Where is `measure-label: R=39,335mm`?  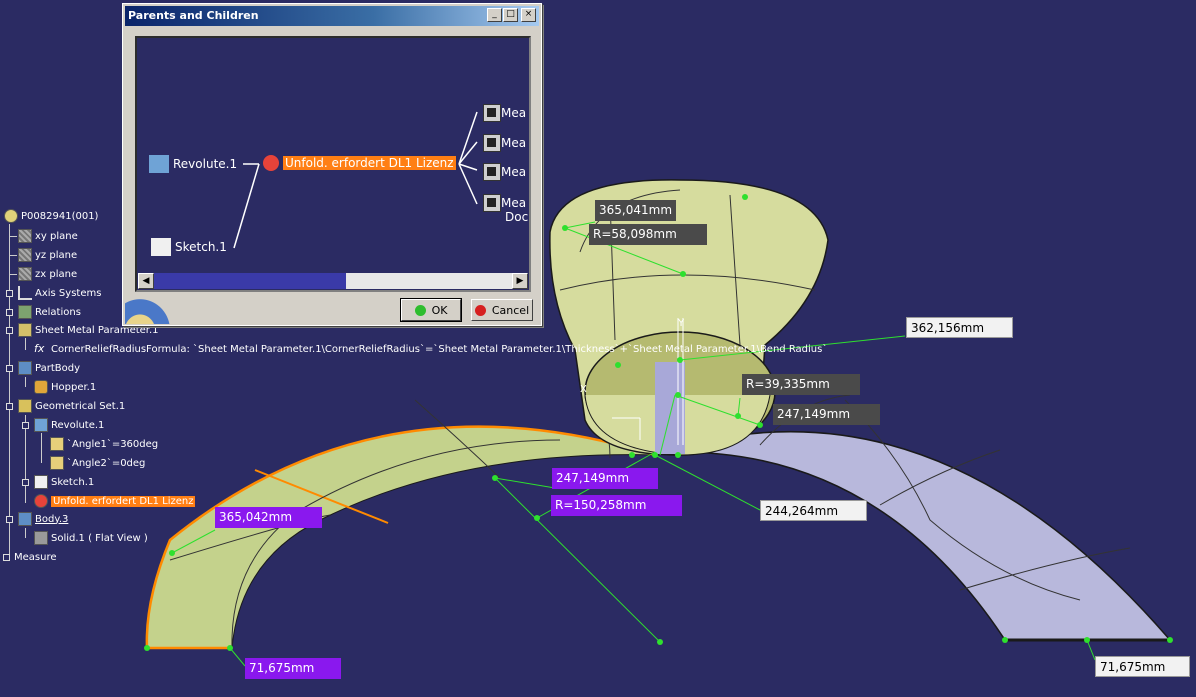 measure-label: R=39,335mm is located at coordinates (801, 384).